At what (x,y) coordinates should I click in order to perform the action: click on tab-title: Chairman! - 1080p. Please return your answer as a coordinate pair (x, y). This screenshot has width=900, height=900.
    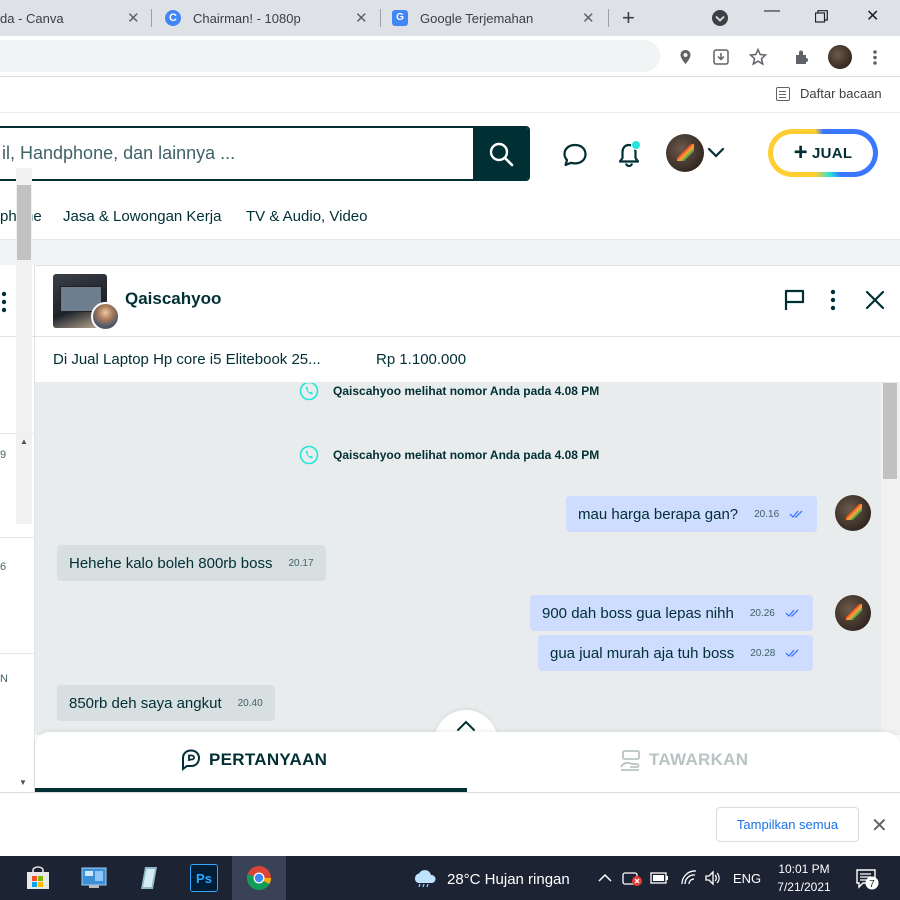
    Looking at the image, I should click on (247, 18).